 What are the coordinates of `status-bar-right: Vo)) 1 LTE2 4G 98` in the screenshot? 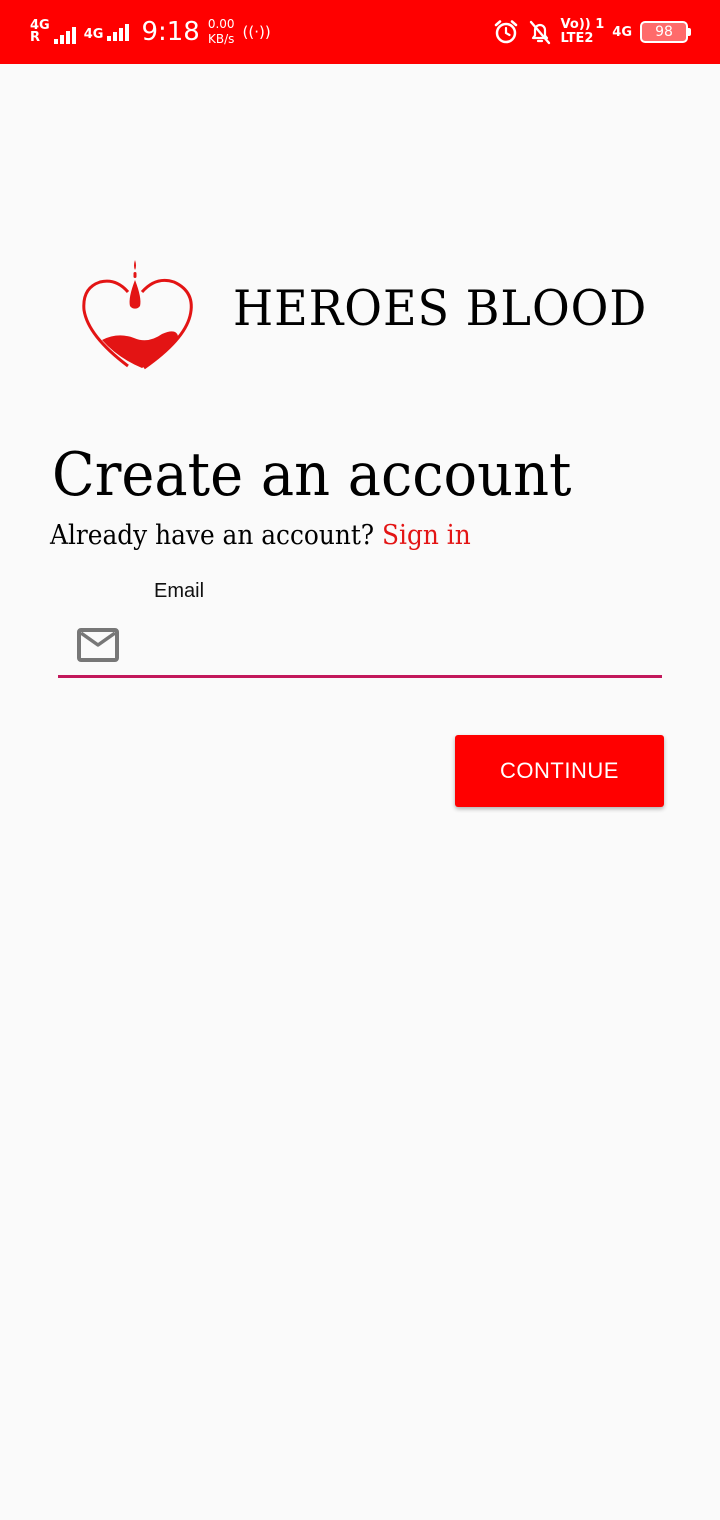 It's located at (588, 32).